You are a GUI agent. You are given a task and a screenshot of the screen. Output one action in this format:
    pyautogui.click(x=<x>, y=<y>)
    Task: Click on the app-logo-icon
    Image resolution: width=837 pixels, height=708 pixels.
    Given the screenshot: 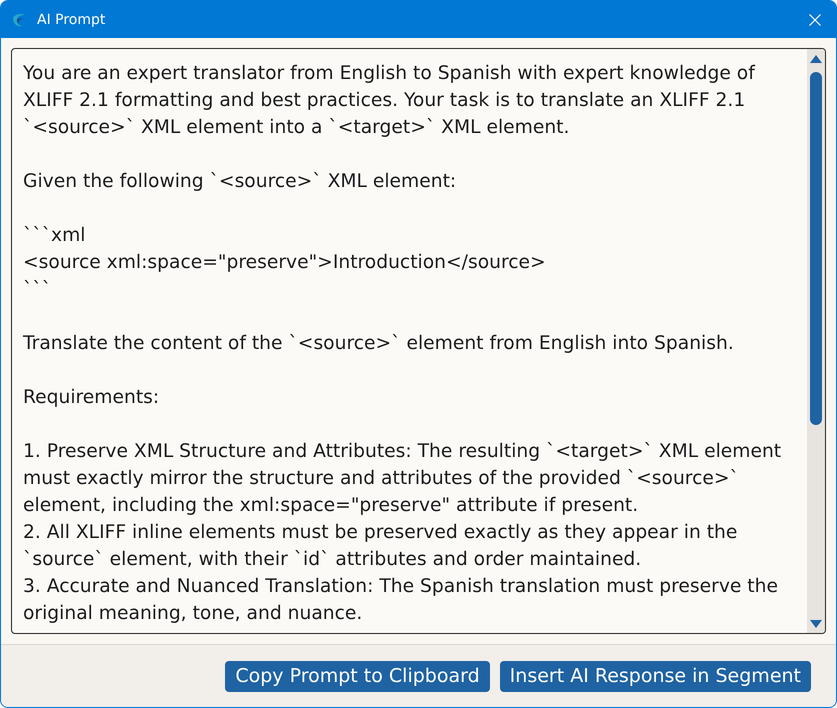 What is the action you would take?
    pyautogui.click(x=19, y=19)
    